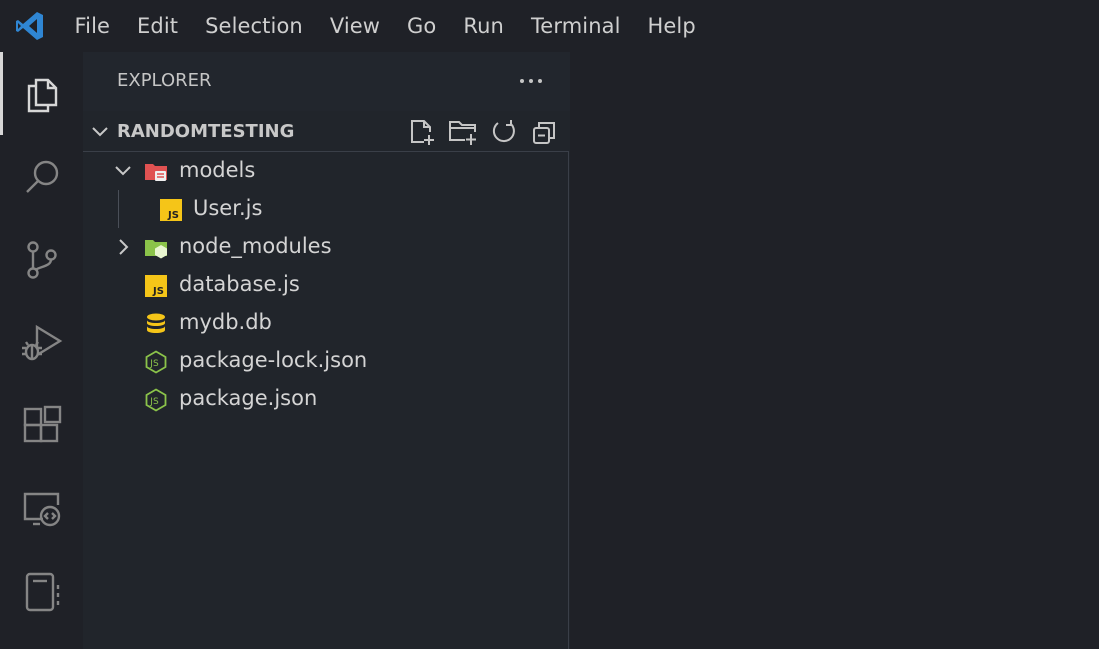 Image resolution: width=1099 pixels, height=649 pixels. I want to click on node-modules-folder-icon, so click(156, 249).